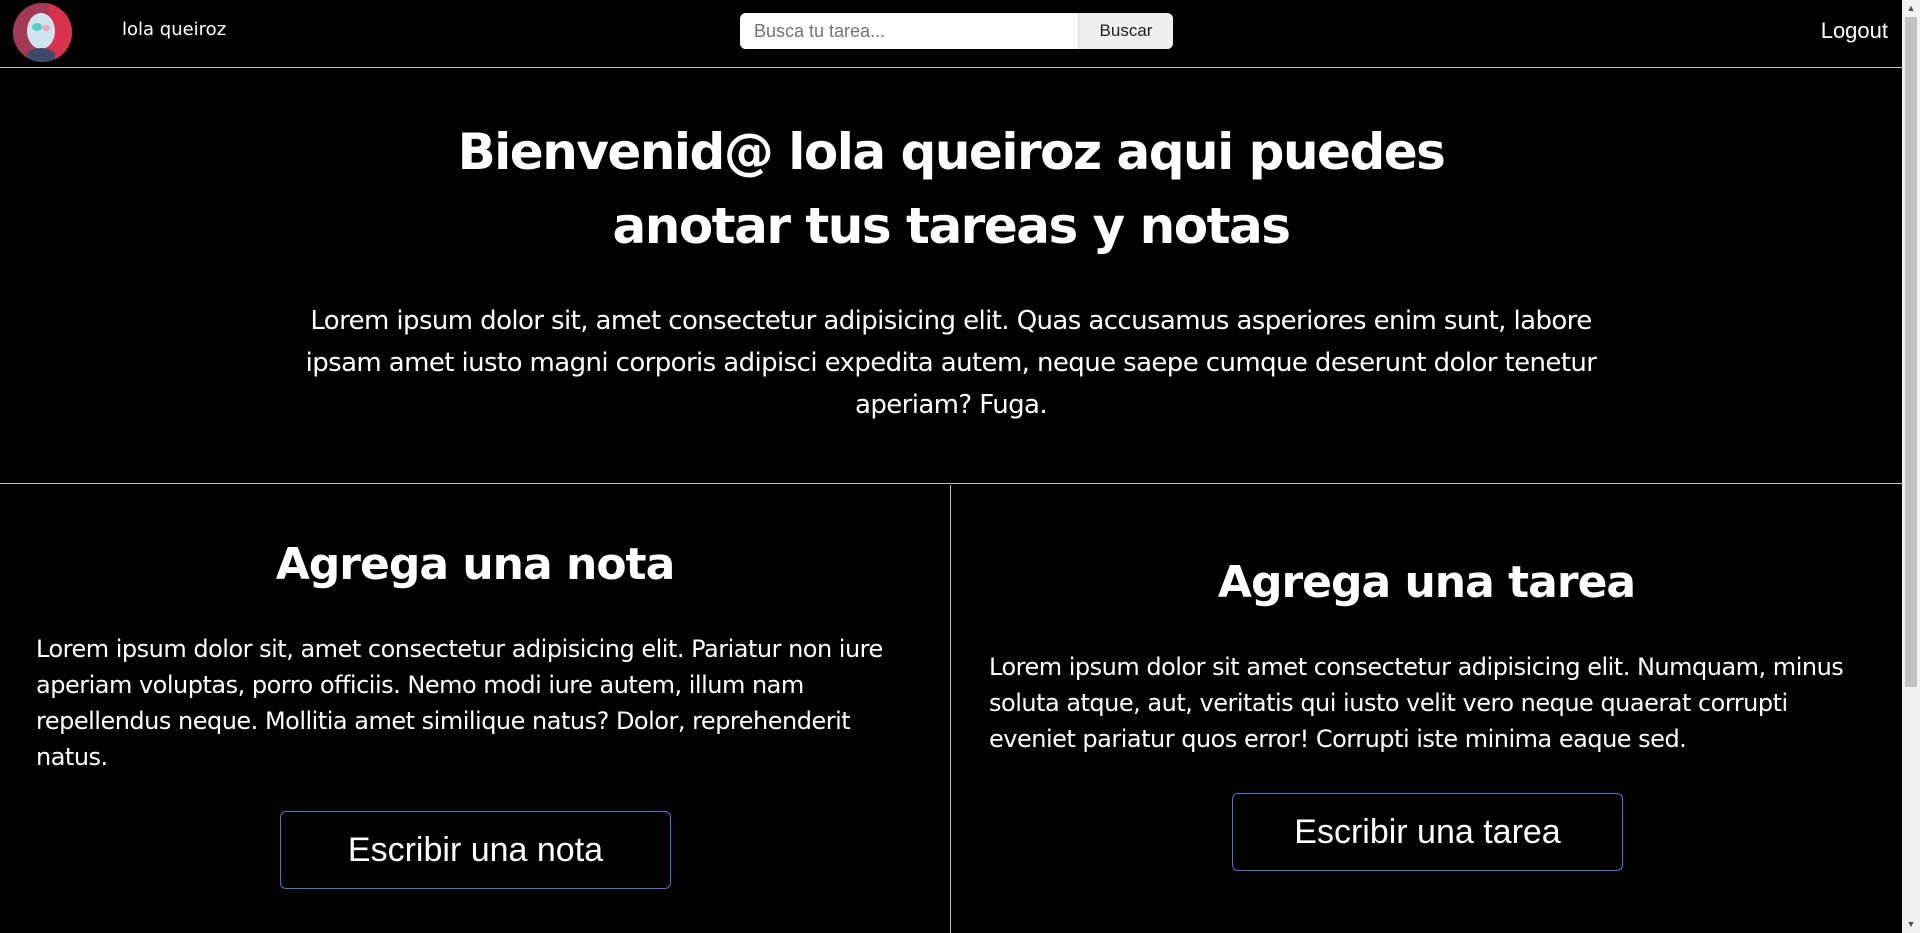 Image resolution: width=1920 pixels, height=933 pixels. Describe the element at coordinates (909, 31) in the screenshot. I see `search-input` at that location.